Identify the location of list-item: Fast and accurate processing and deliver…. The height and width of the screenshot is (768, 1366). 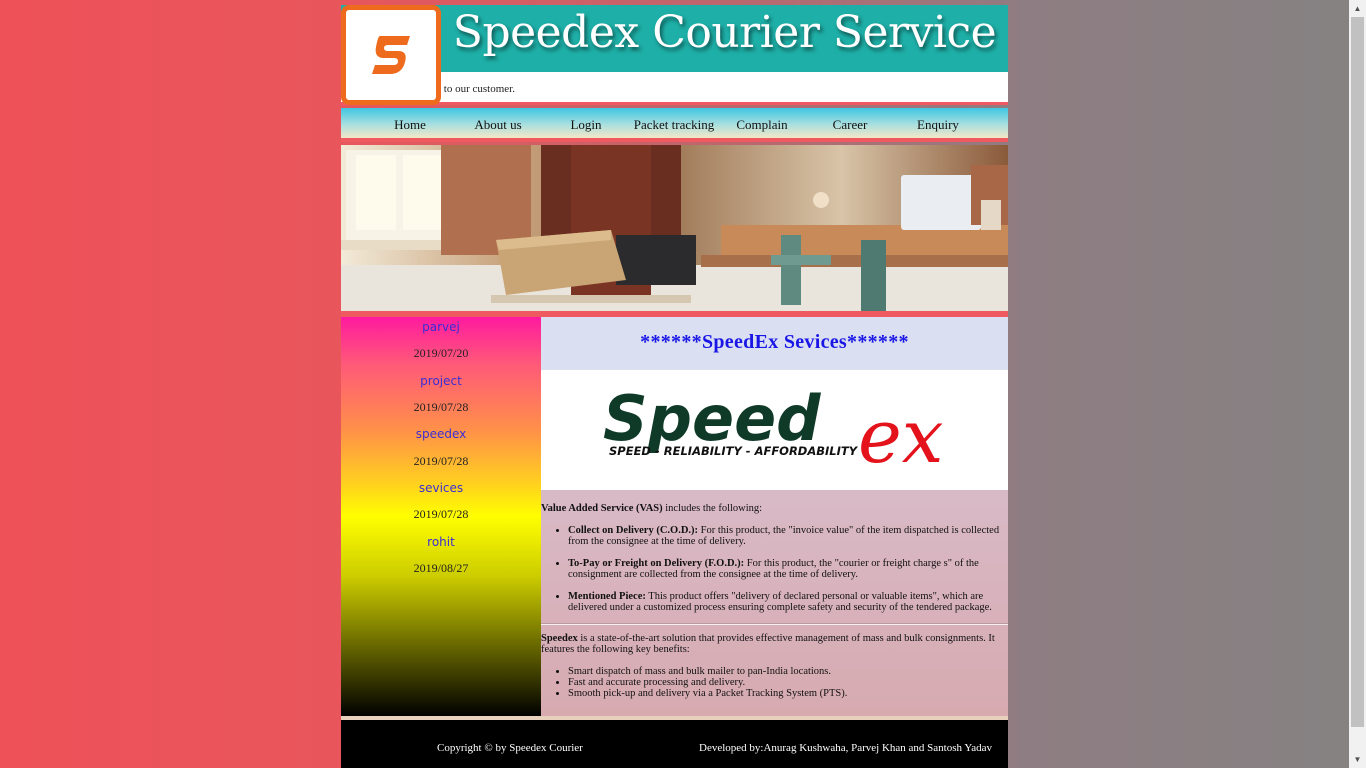
(788, 682).